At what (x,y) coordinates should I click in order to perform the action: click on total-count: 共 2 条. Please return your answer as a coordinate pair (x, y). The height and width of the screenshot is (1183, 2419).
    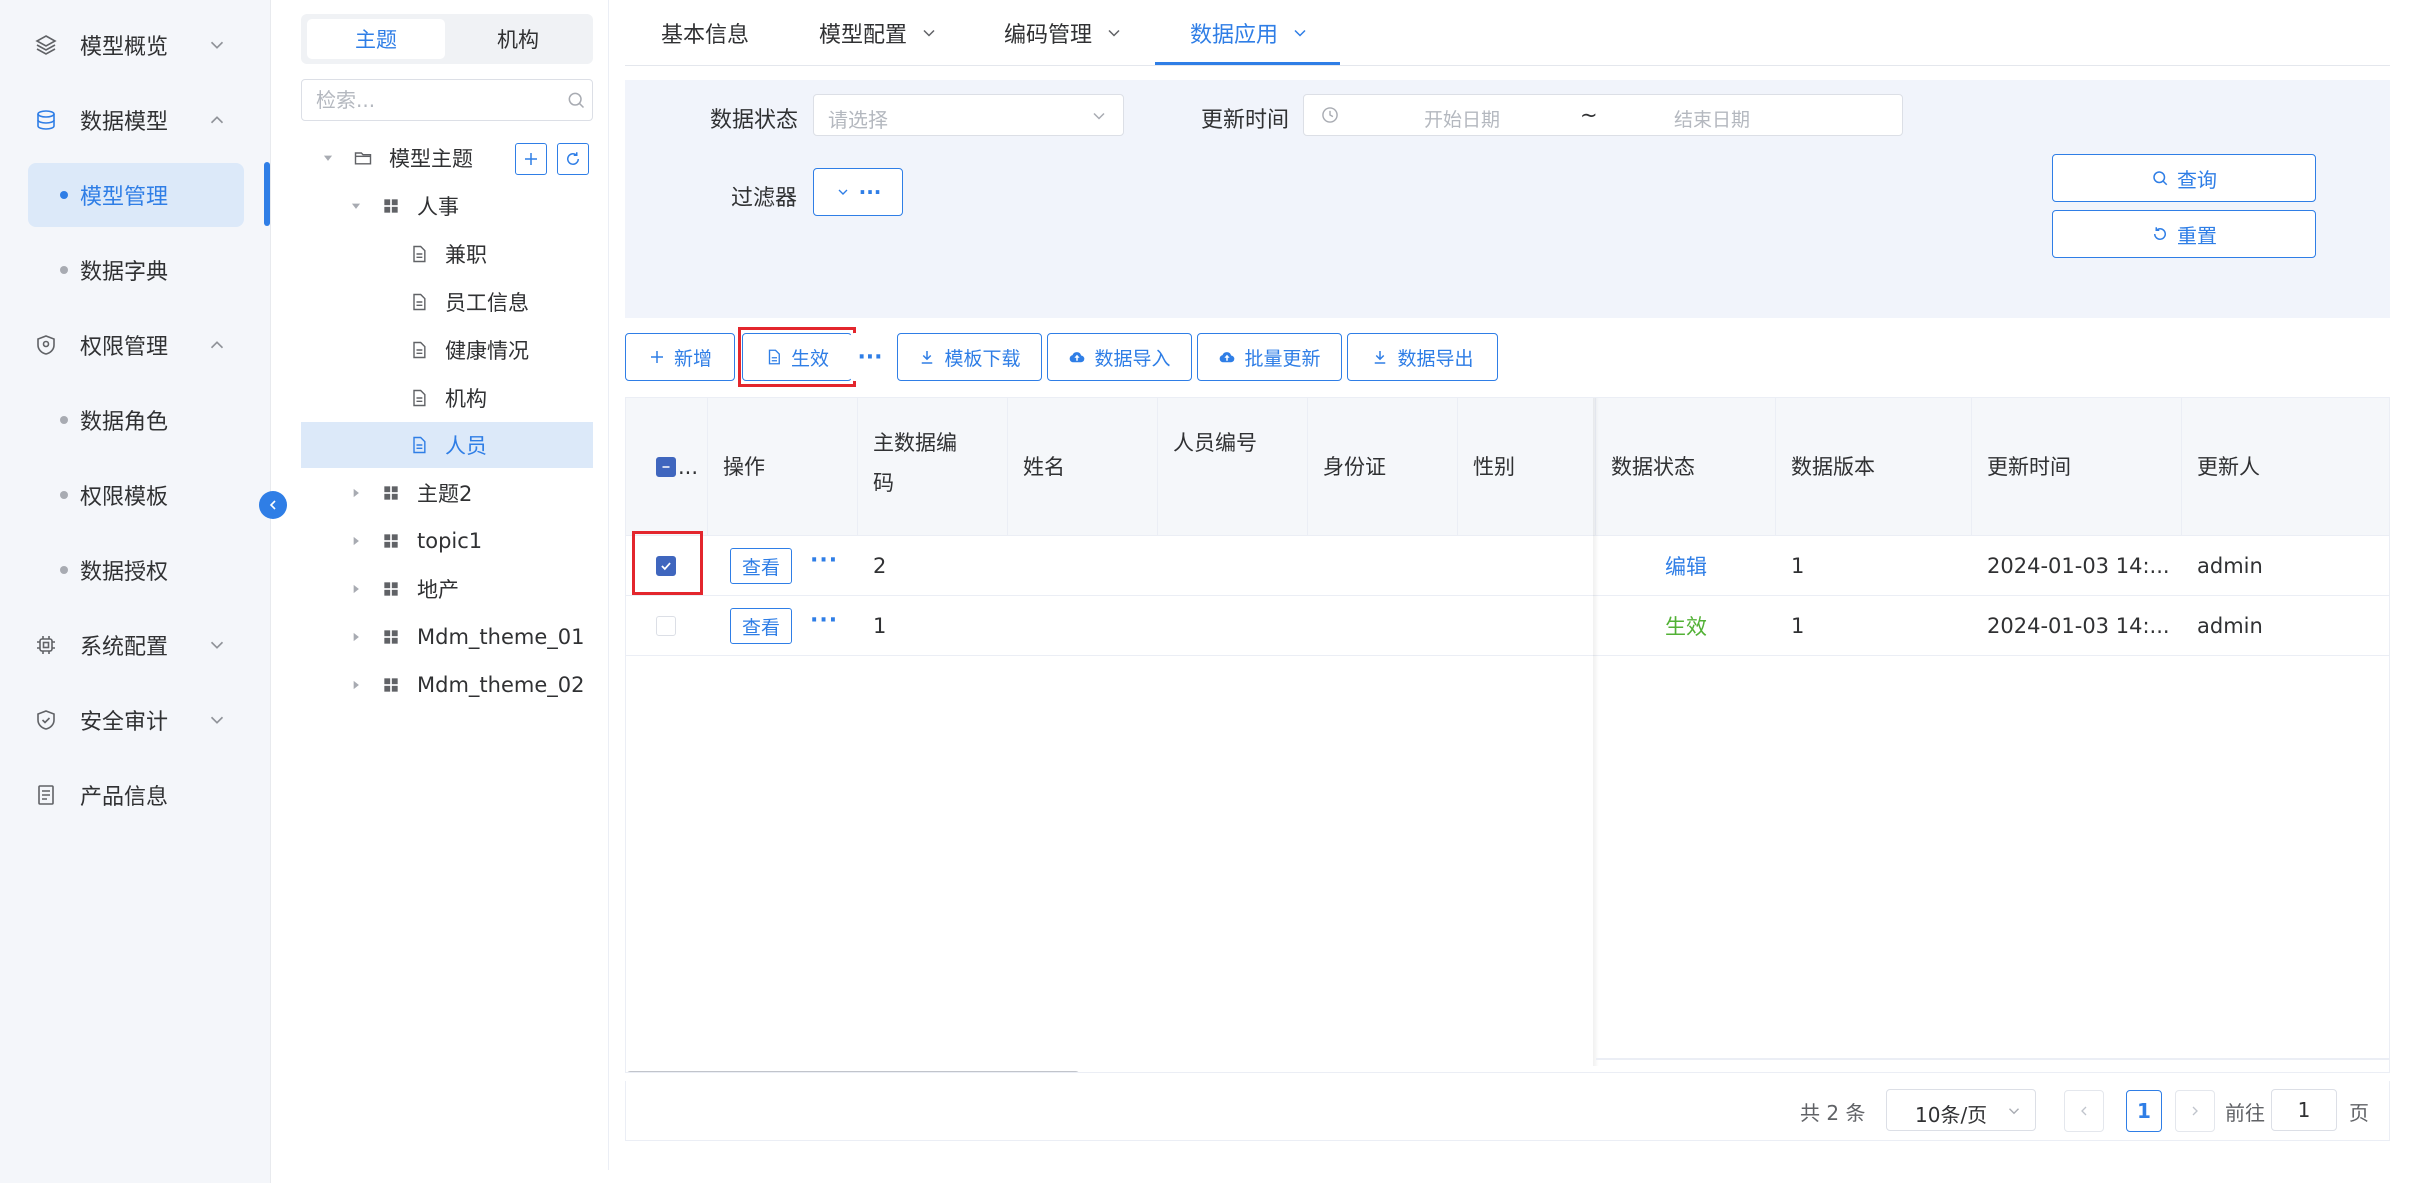
    Looking at the image, I should click on (1833, 1113).